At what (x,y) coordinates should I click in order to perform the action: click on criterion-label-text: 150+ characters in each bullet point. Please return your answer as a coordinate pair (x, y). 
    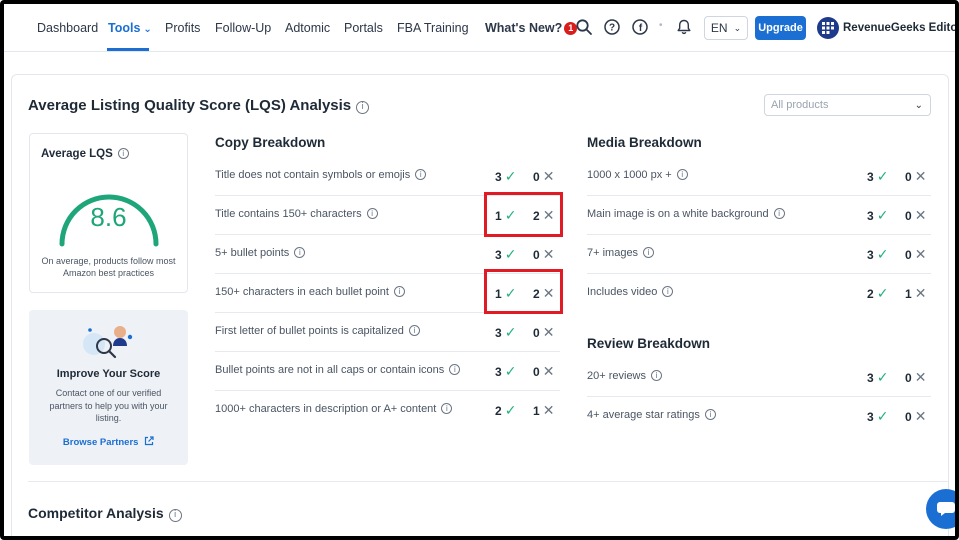
    Looking at the image, I should click on (302, 292).